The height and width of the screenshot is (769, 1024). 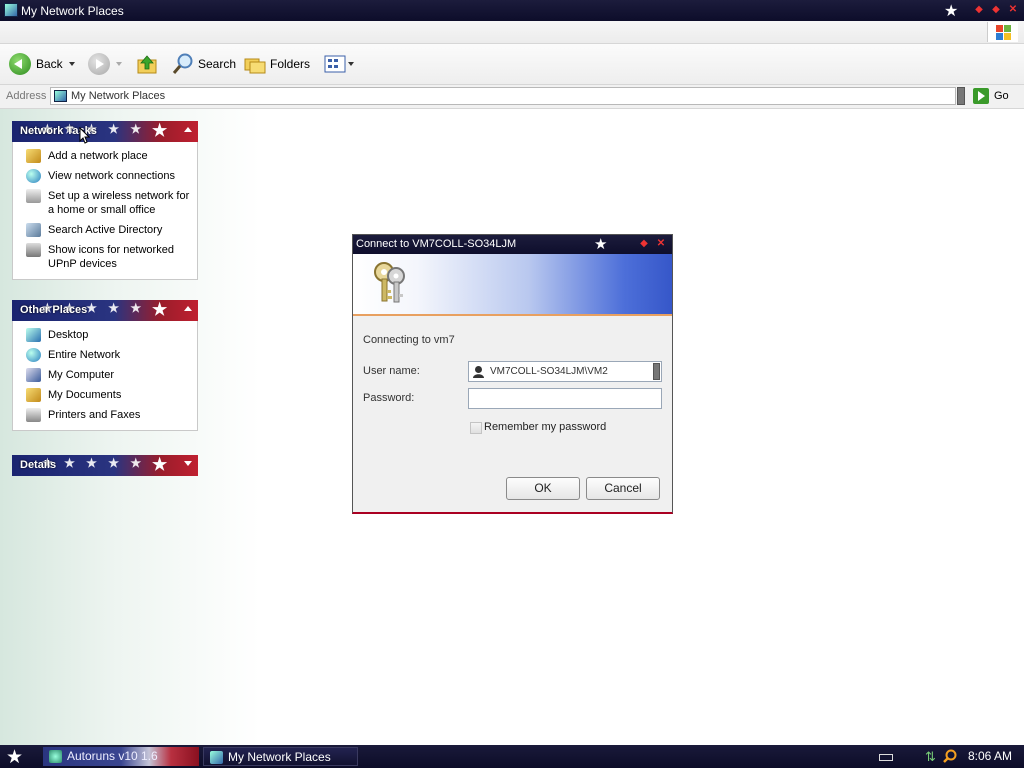 I want to click on toolbar: Back Search Folders, so click(x=512, y=64).